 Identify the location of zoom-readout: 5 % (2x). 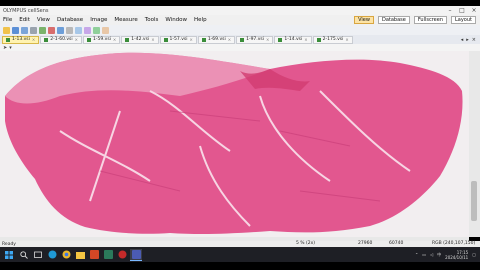
(306, 243).